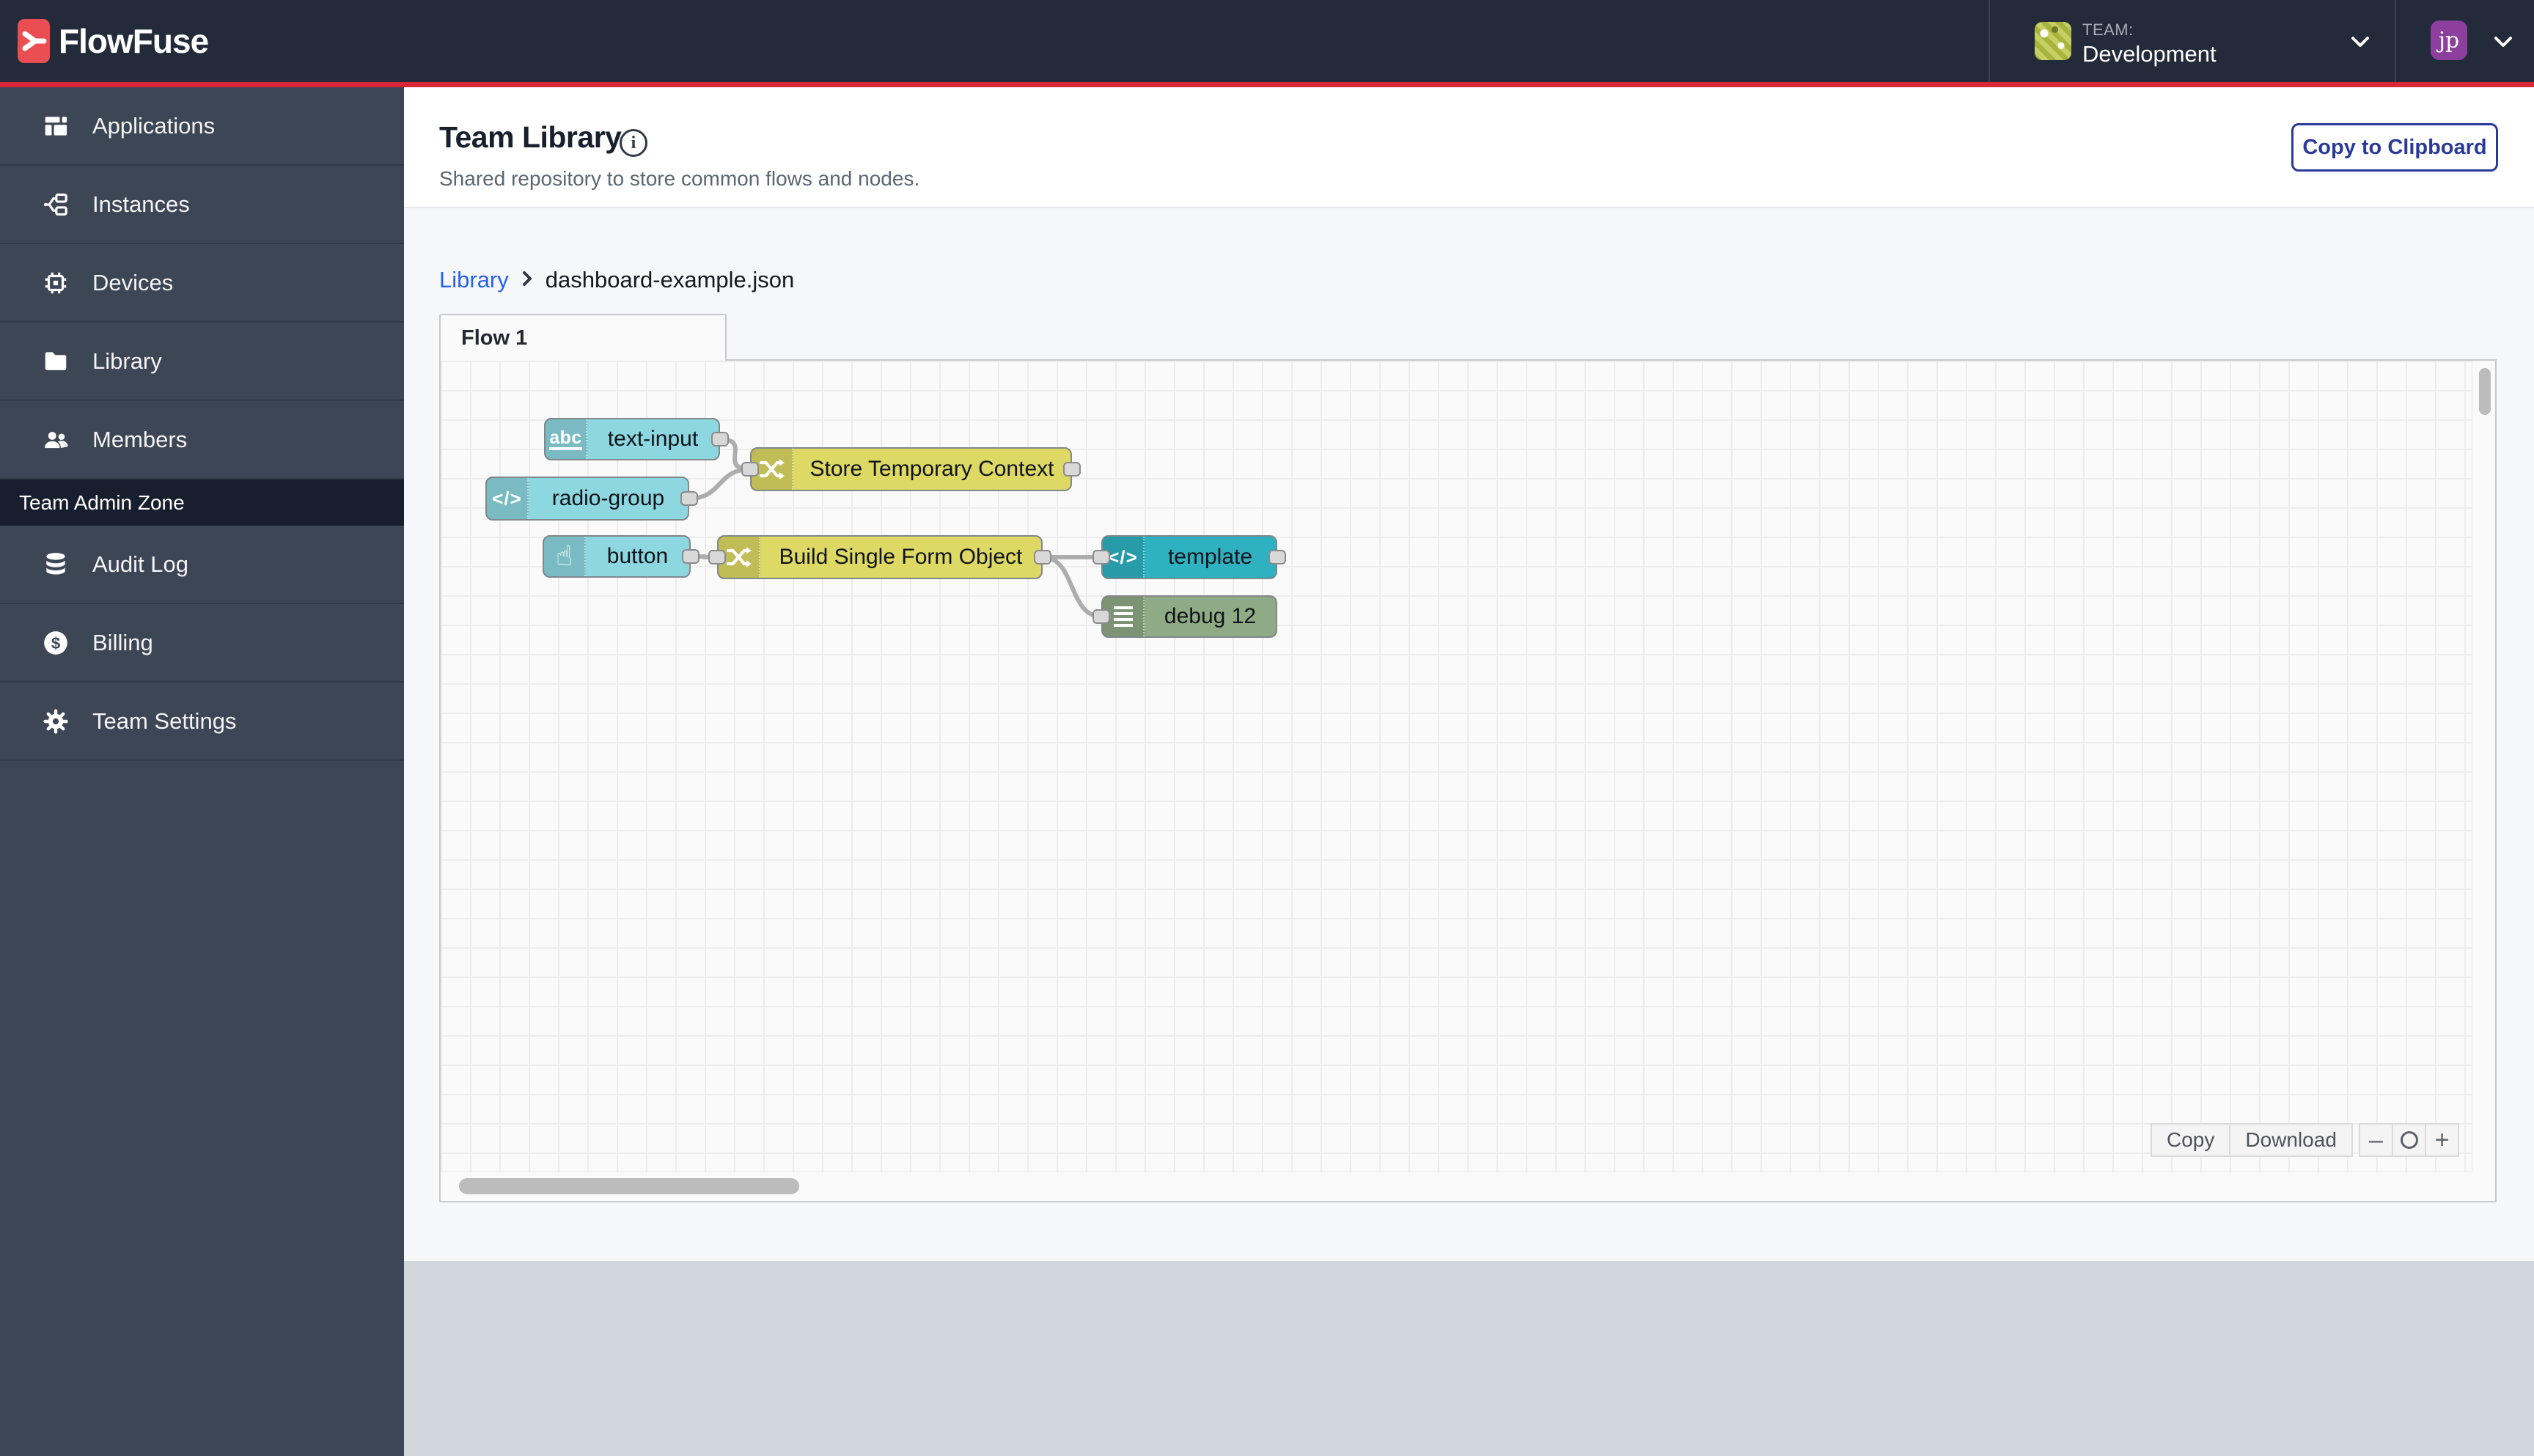 Image resolution: width=2534 pixels, height=1456 pixels. I want to click on canvas-action-buttons: Copy Download, so click(2252, 1140).